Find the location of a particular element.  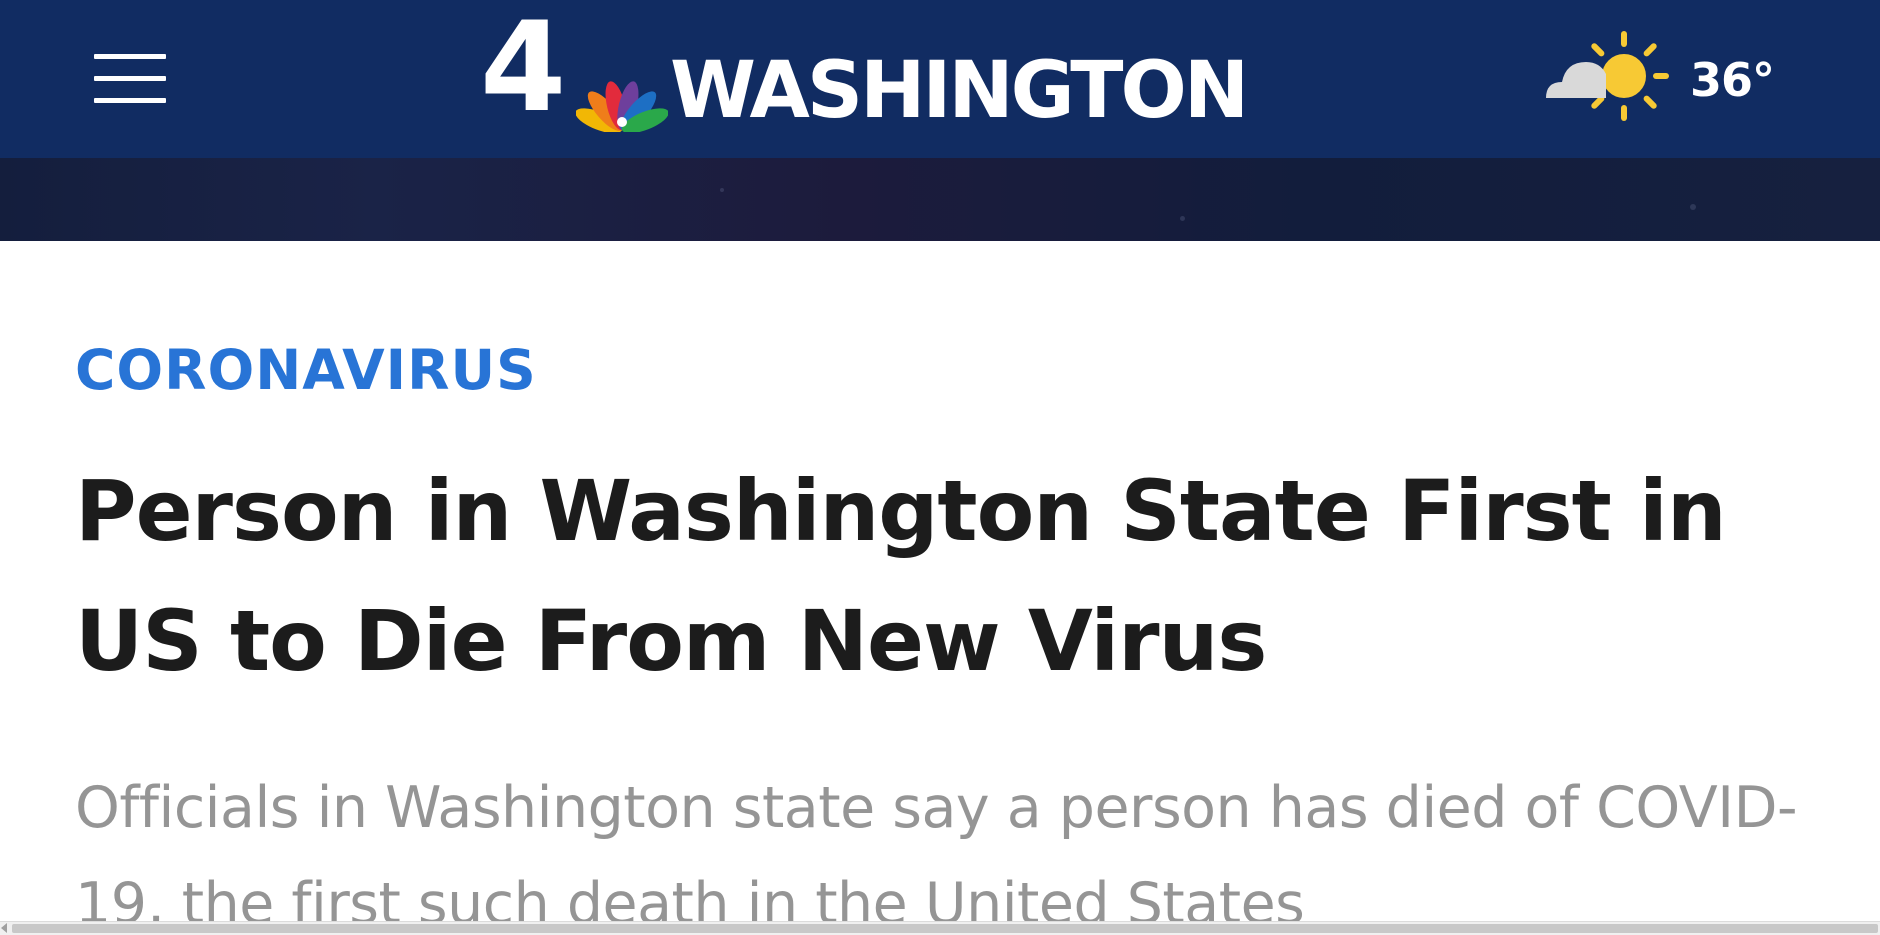

scroll-left-arrow-icon is located at coordinates (4, 928).